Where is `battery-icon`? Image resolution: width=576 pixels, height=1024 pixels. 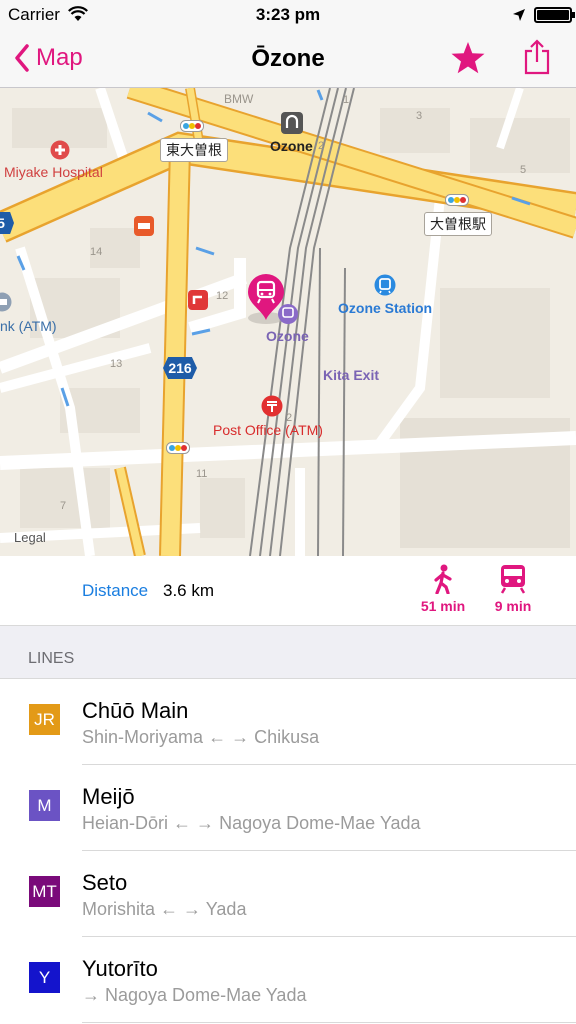 battery-icon is located at coordinates (554, 15).